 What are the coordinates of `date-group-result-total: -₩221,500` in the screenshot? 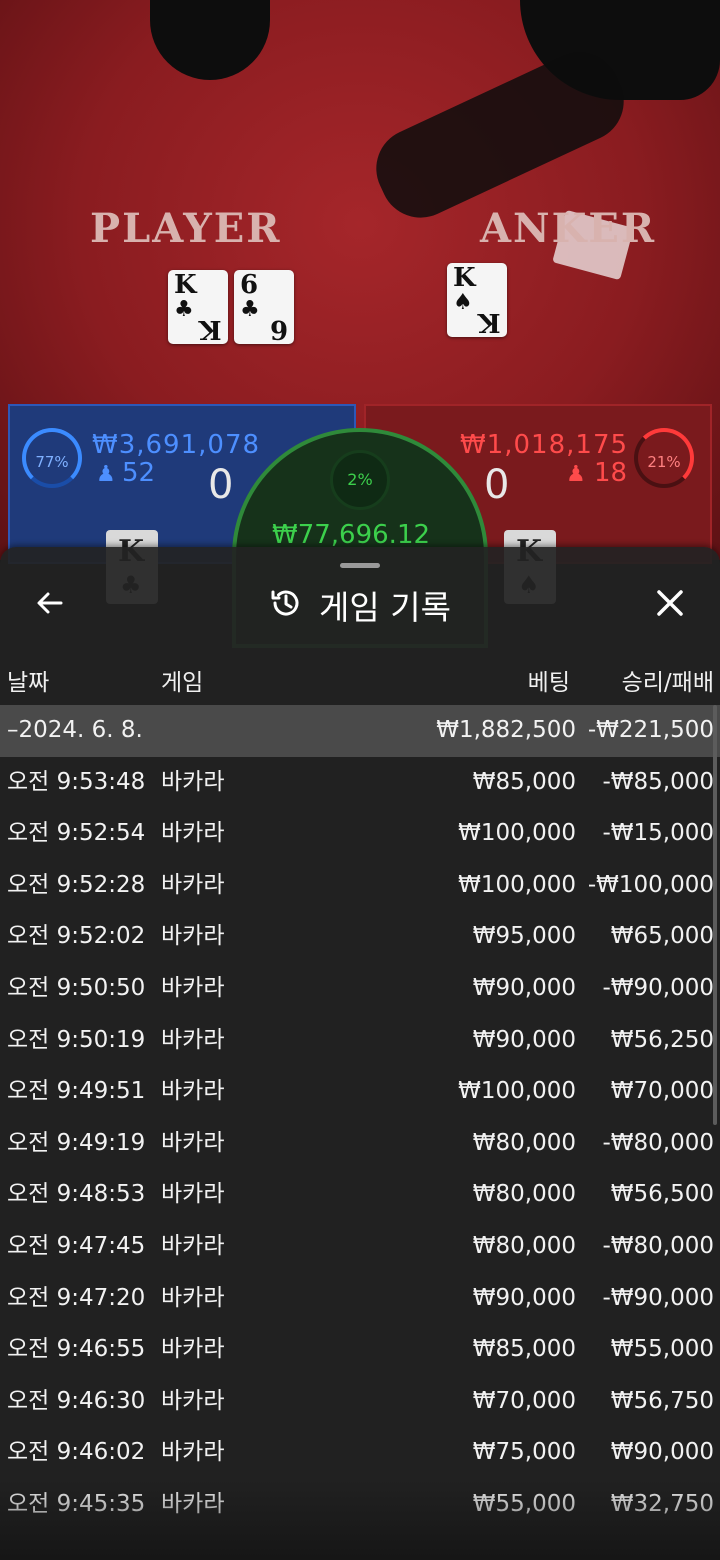 It's located at (650, 730).